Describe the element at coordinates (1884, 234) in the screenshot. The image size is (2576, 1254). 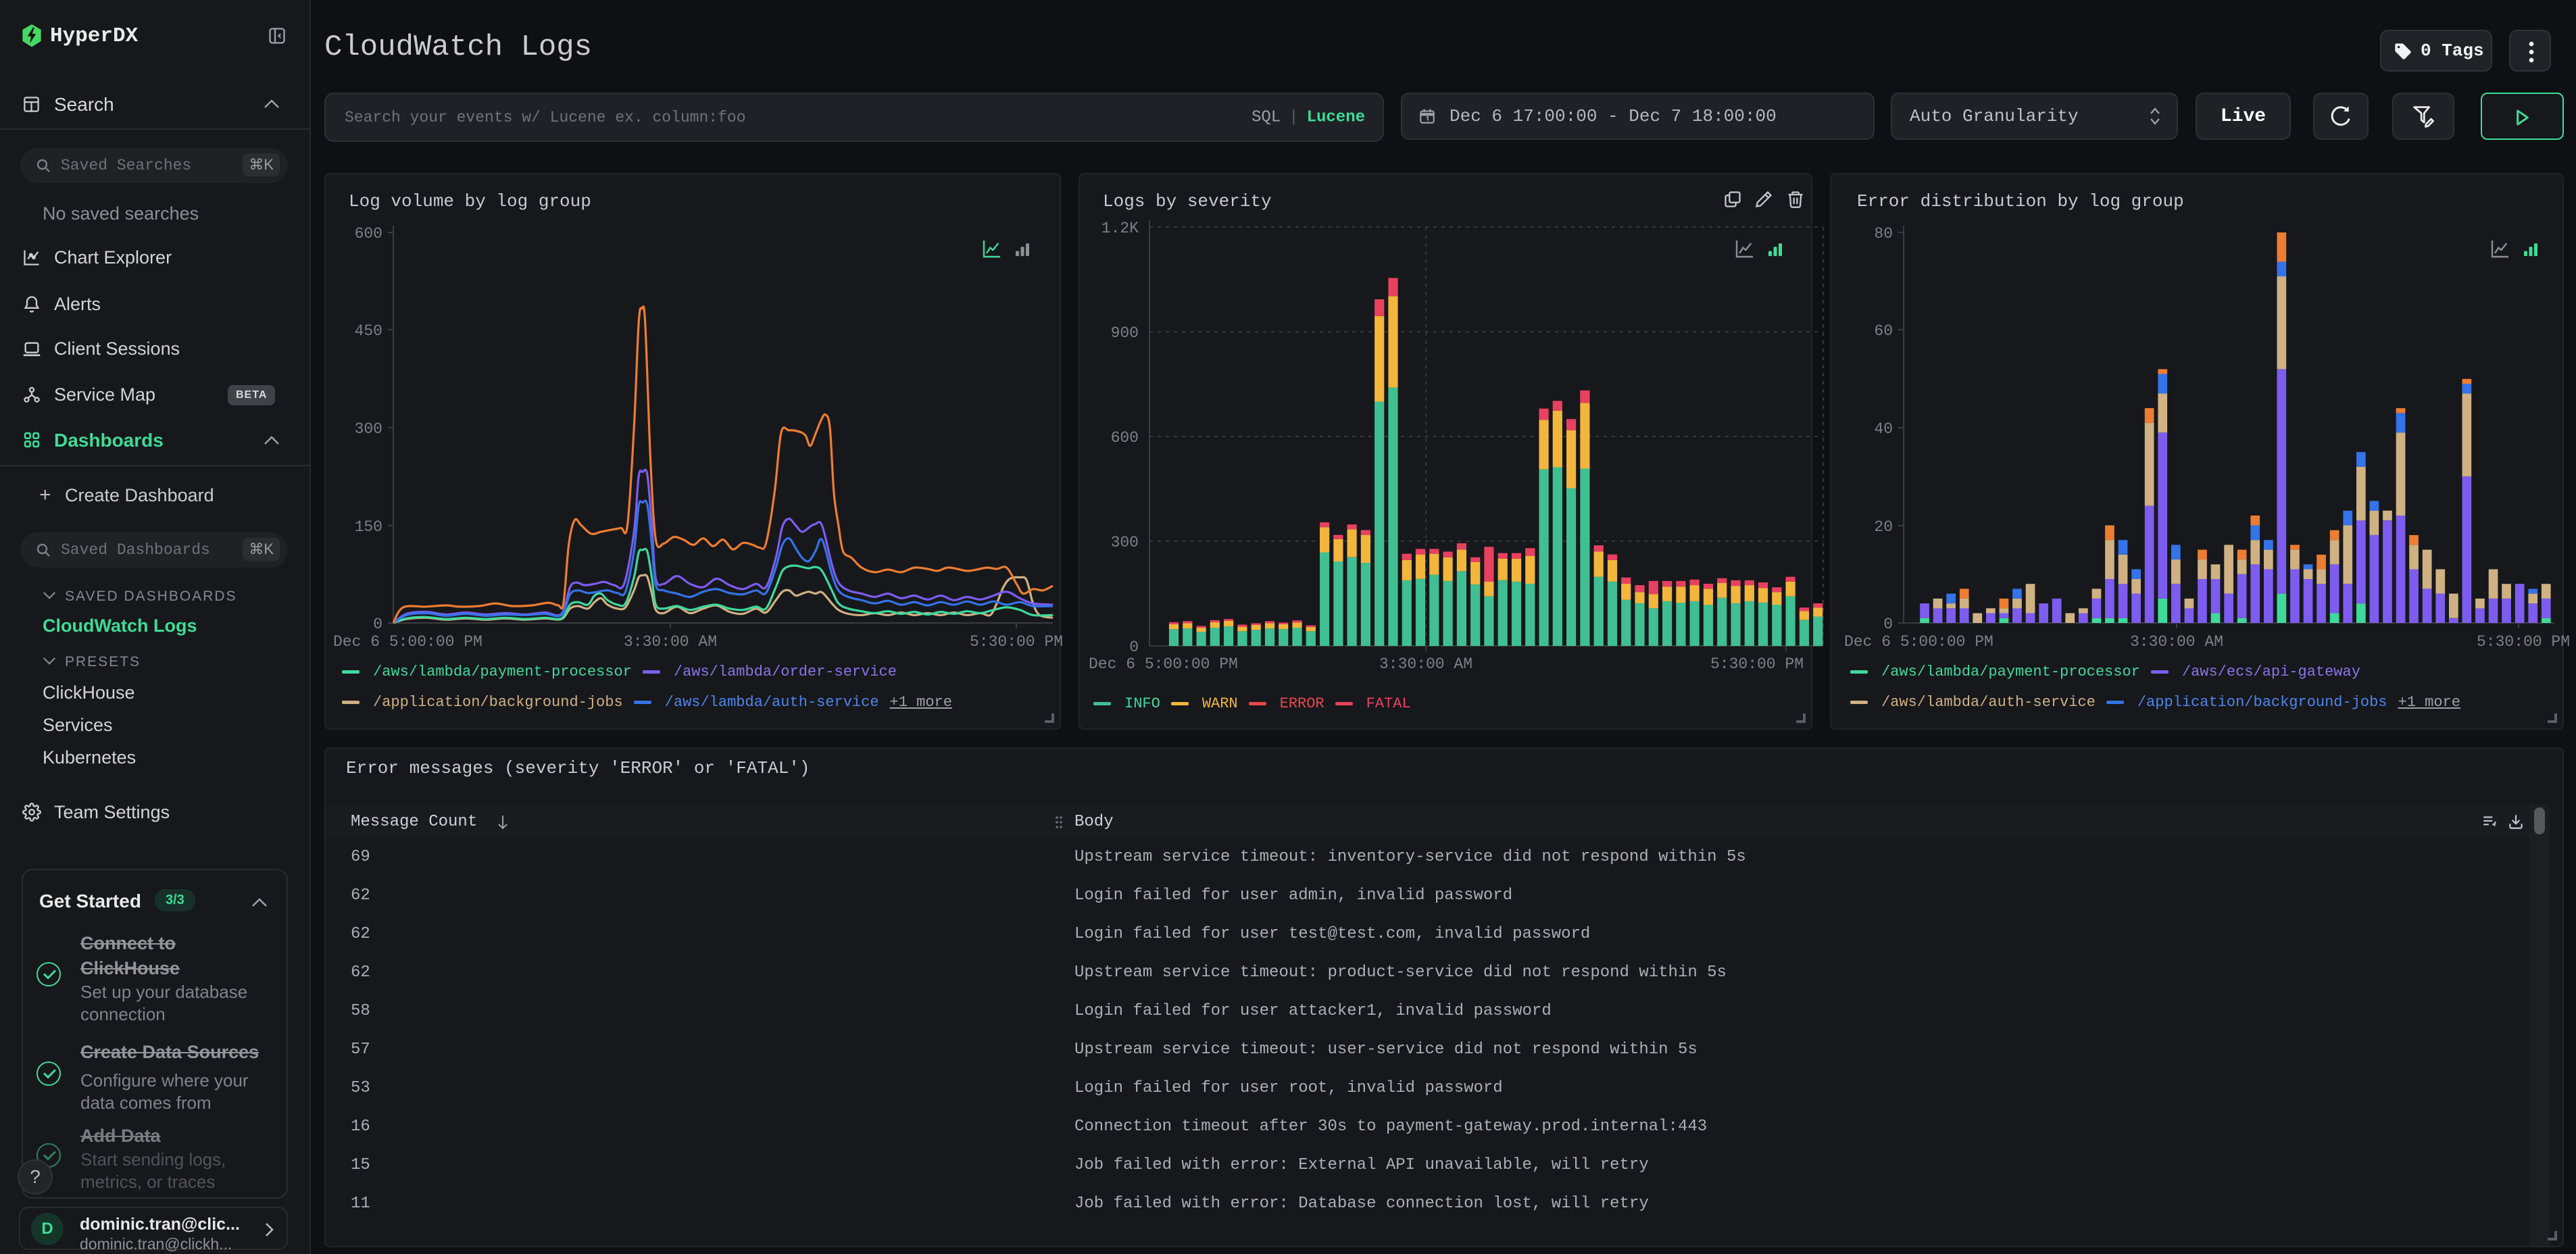
I see `svg-text: 80` at that location.